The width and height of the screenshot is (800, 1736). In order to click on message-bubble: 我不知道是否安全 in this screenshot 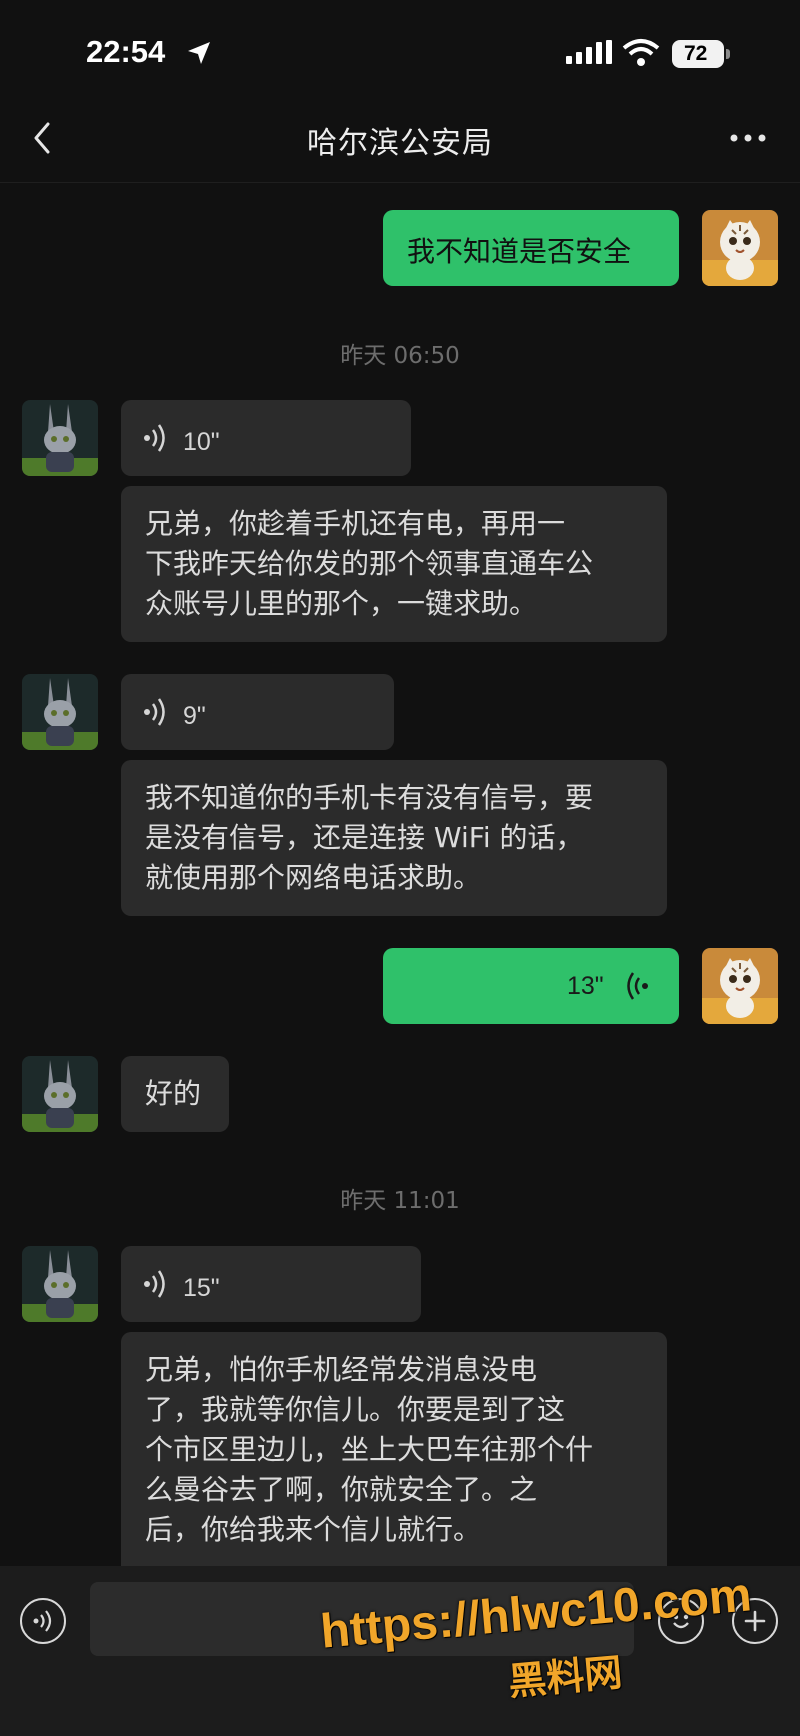, I will do `click(531, 248)`.